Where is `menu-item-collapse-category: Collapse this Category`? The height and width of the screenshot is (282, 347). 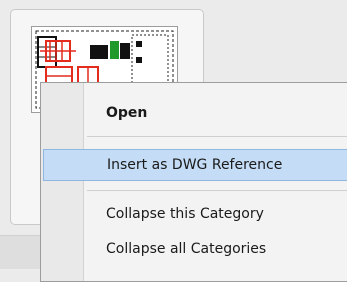 menu-item-collapse-category: Collapse this Category is located at coordinates (194, 214).